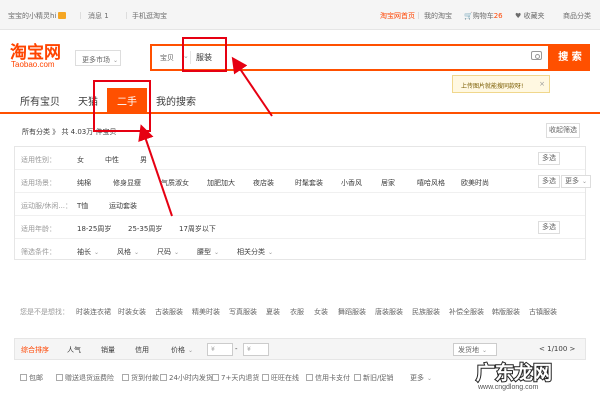 This screenshot has width=600, height=400. I want to click on watermark-url: www.cngdlong.com, so click(508, 387).